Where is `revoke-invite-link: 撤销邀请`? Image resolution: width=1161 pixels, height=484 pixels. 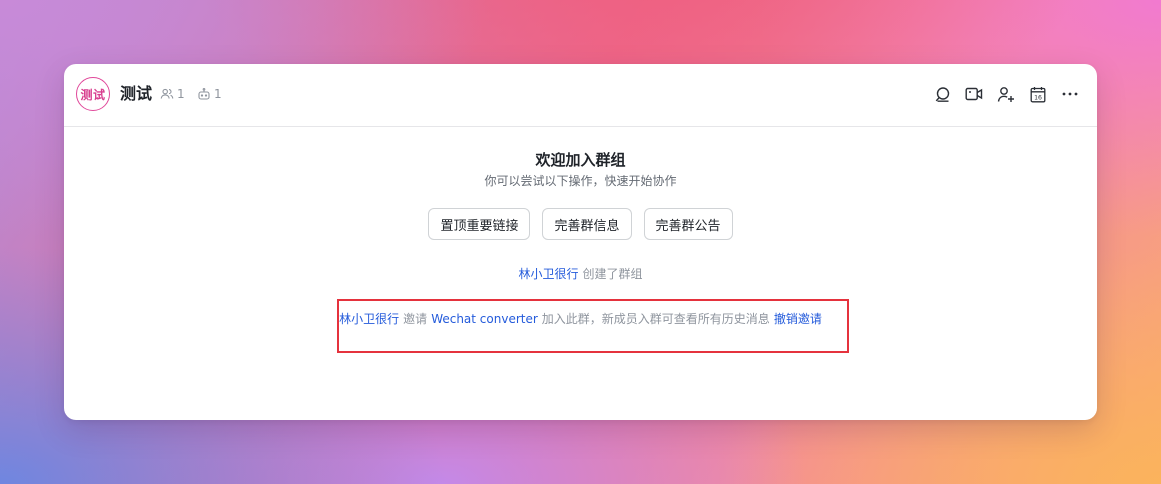
revoke-invite-link: 撤销邀请 is located at coordinates (798, 319).